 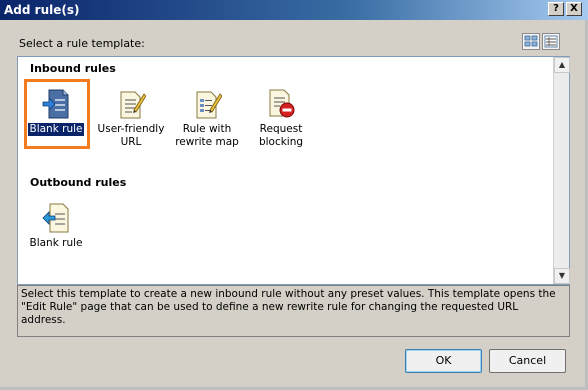 I want to click on details-view-icon, so click(x=551, y=41).